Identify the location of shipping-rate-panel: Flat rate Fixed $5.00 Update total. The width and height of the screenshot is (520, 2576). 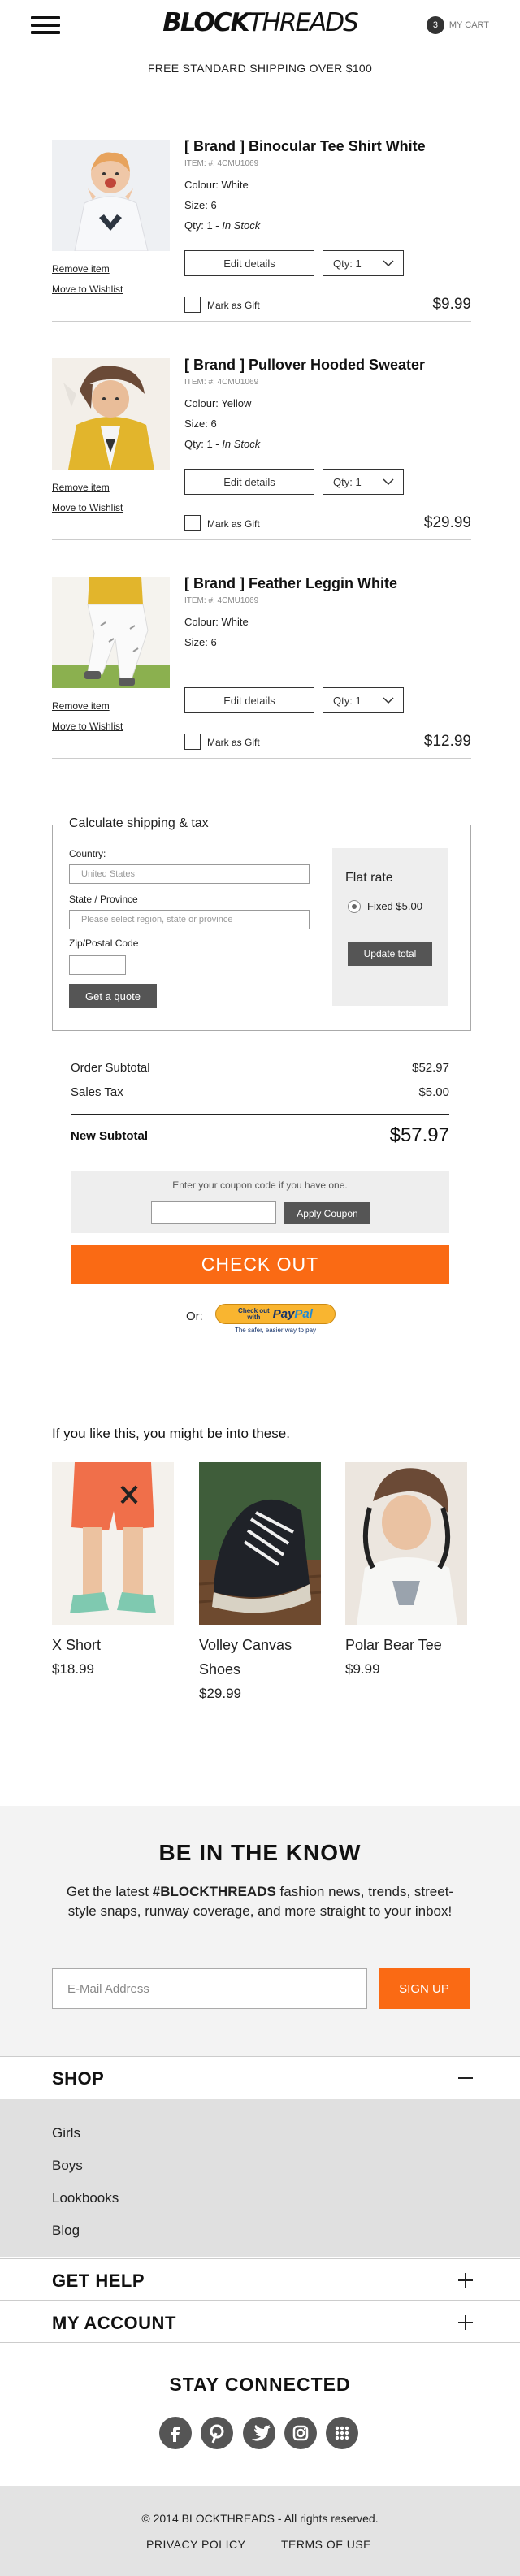
(390, 927).